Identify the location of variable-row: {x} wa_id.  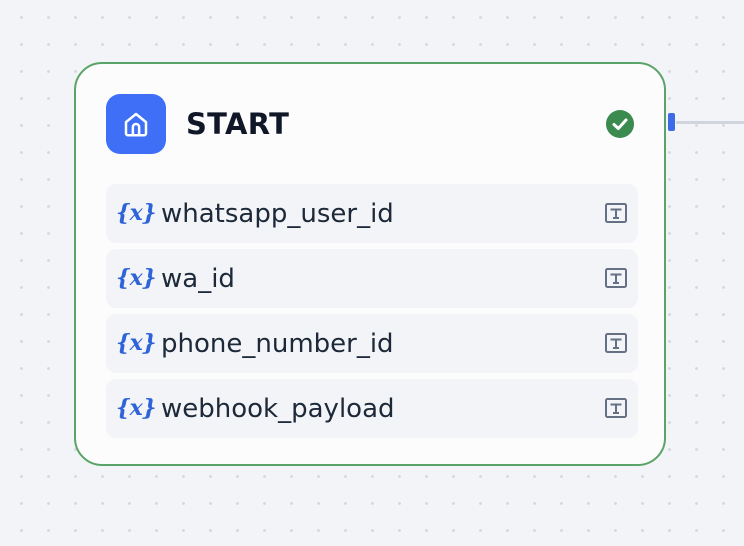
(372, 278).